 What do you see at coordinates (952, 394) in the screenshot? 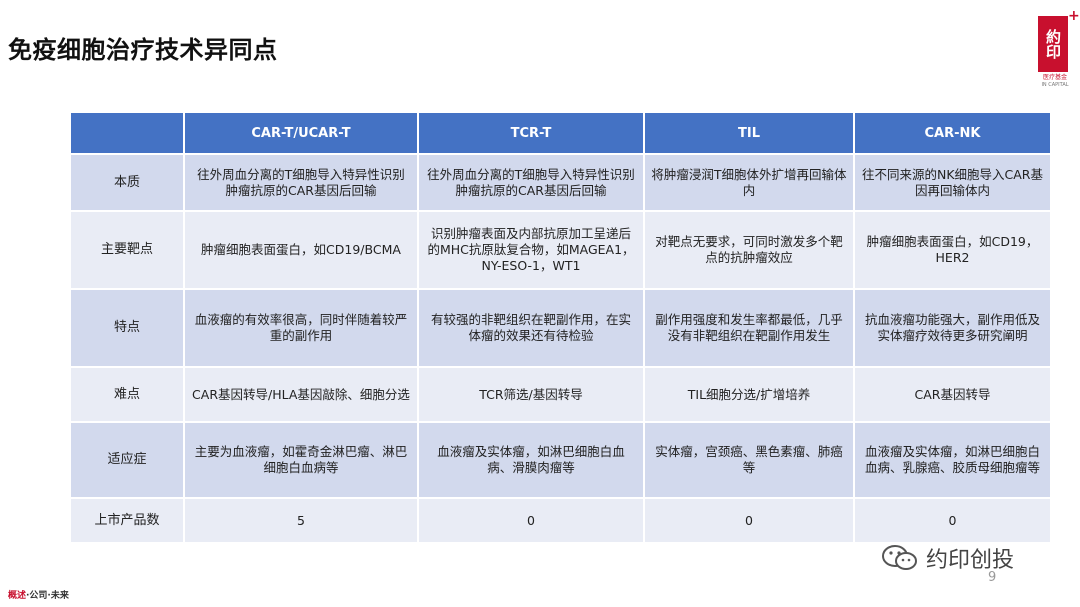
I see `table-cell: CAR基因转导` at bounding box center [952, 394].